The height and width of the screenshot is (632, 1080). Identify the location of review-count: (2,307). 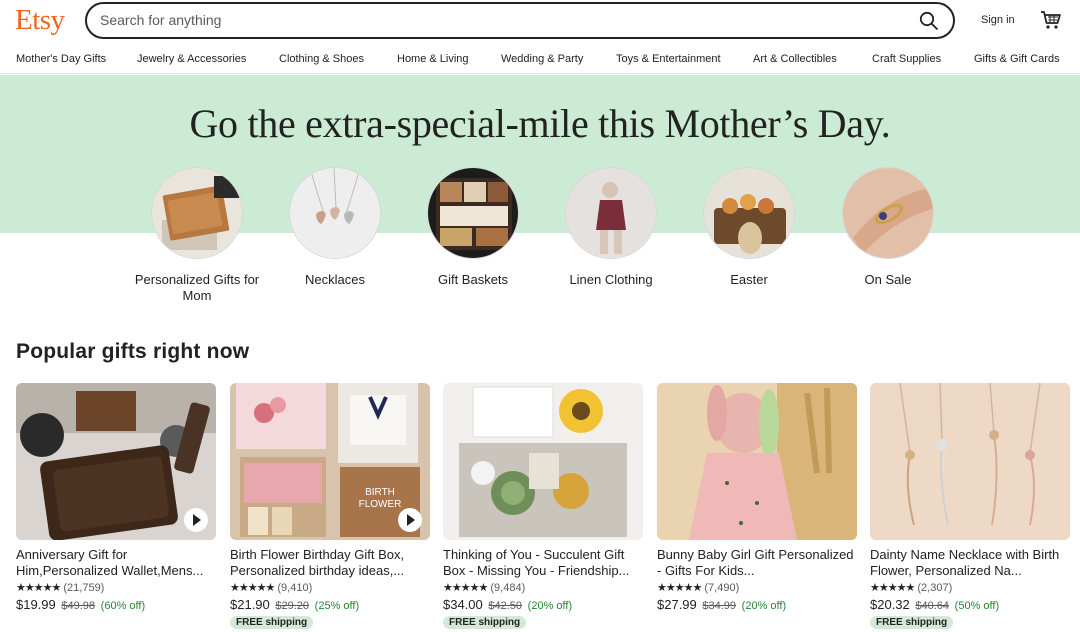
(935, 588).